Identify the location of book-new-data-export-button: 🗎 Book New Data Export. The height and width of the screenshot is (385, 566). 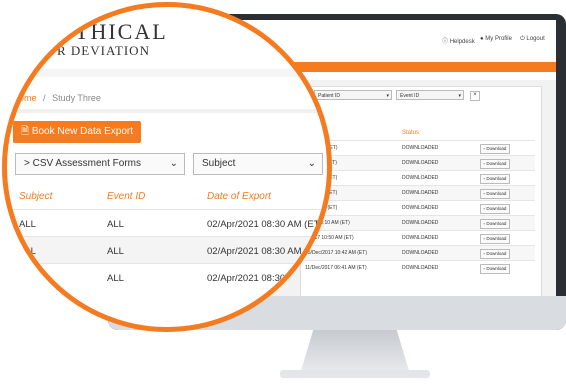
(77, 132).